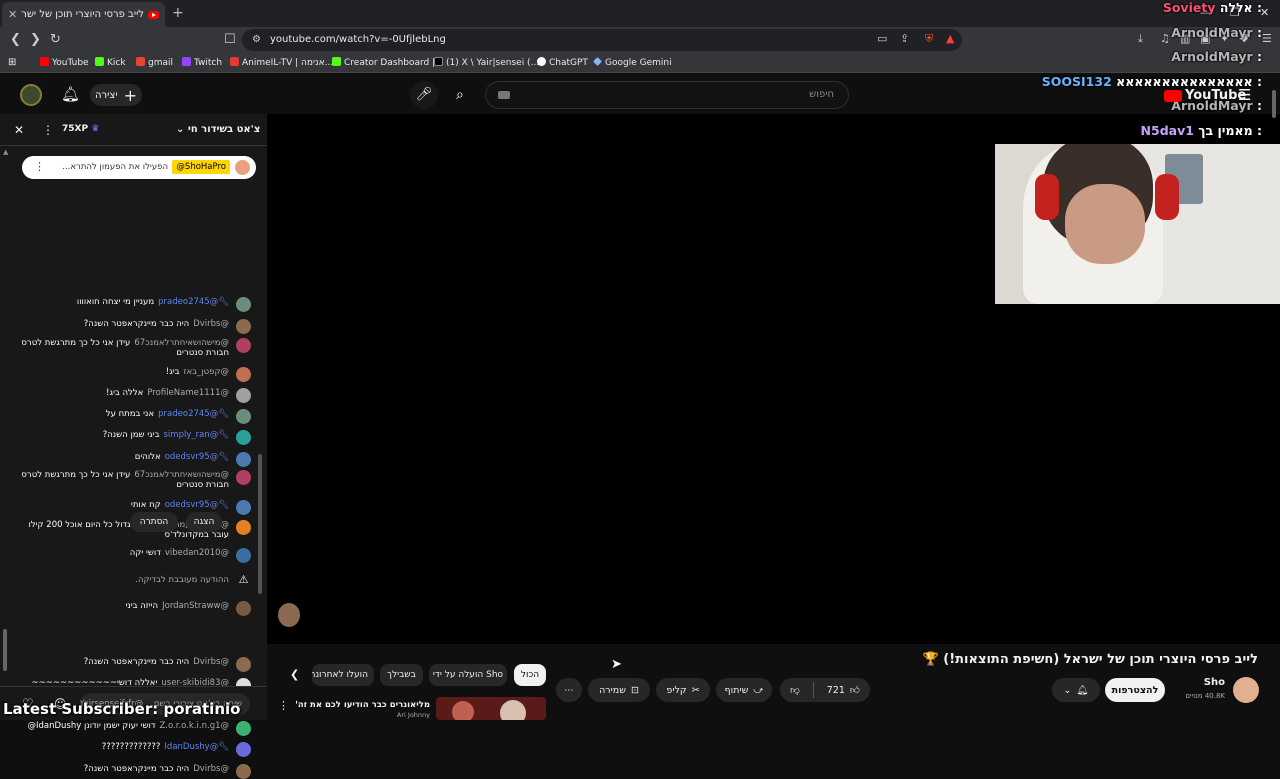  What do you see at coordinates (136, 662) in the screenshot?
I see `chat-text: היה כבר מיינקראפטר השנה?` at bounding box center [136, 662].